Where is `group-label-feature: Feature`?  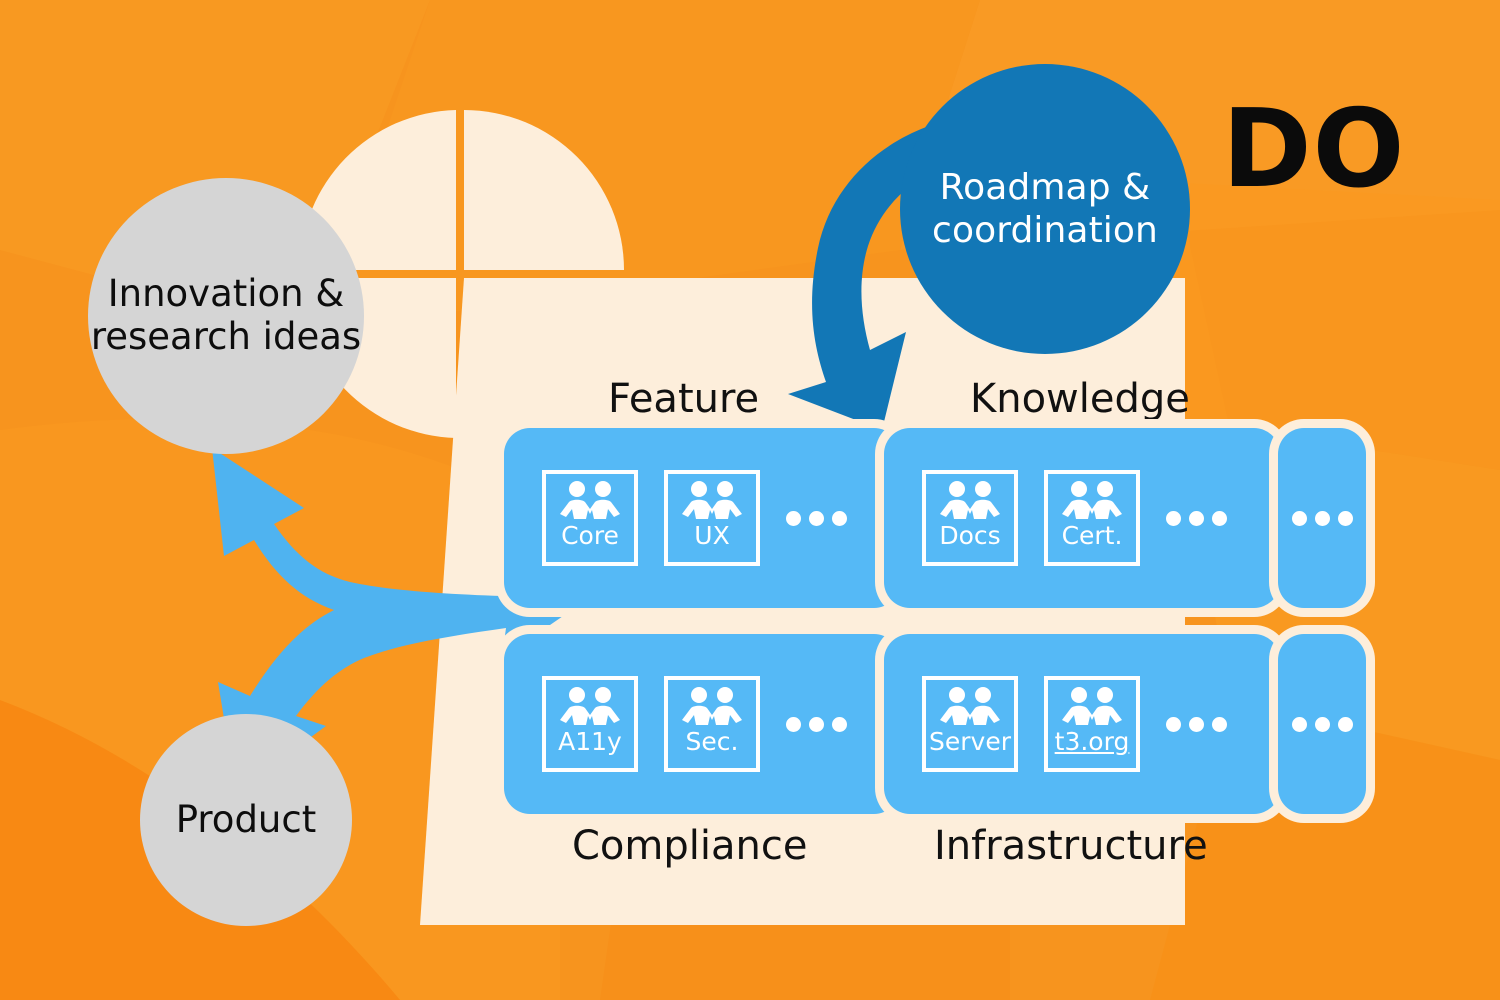 group-label-feature: Feature is located at coordinates (684, 399).